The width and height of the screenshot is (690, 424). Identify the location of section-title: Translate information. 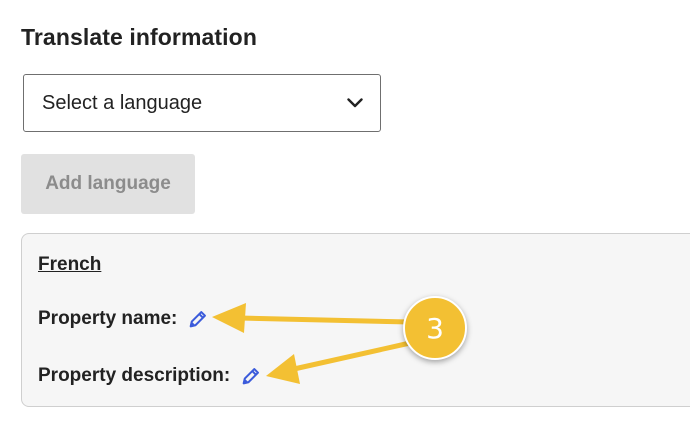
(139, 37).